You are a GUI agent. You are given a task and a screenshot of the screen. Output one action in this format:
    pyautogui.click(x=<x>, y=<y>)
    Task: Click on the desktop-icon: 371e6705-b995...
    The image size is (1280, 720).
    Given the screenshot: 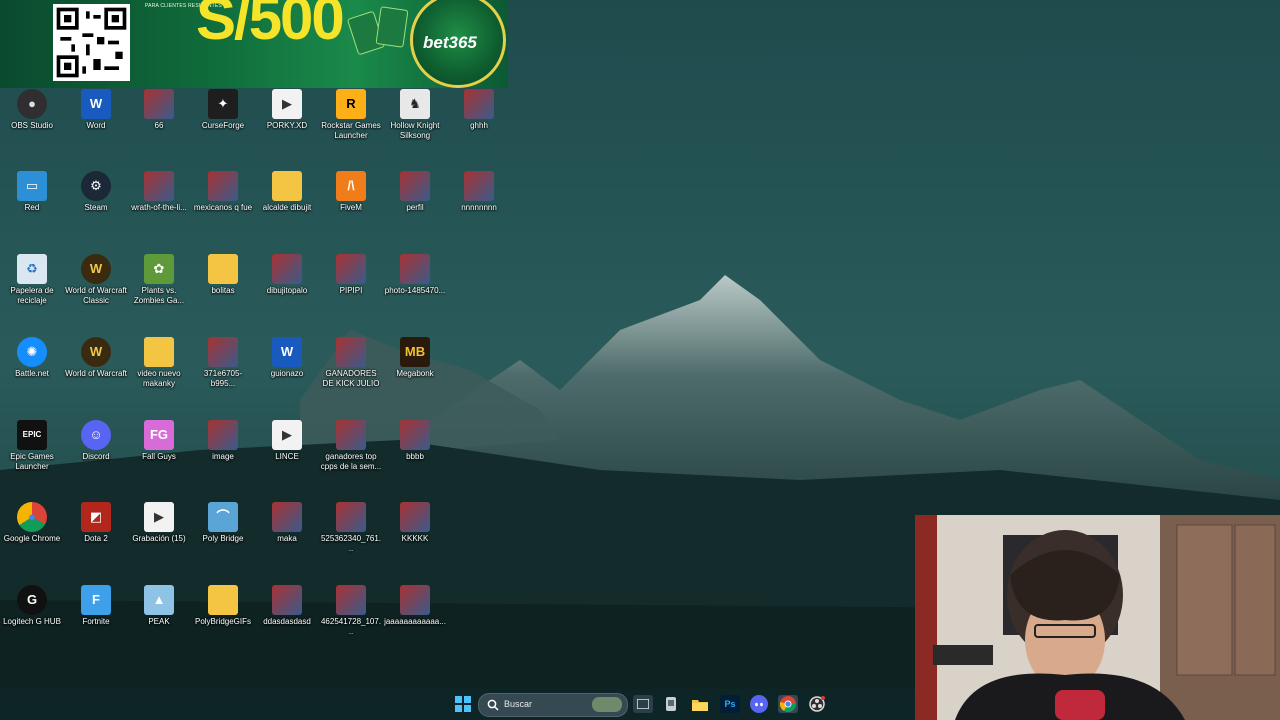 What is the action you would take?
    pyautogui.click(x=223, y=363)
    